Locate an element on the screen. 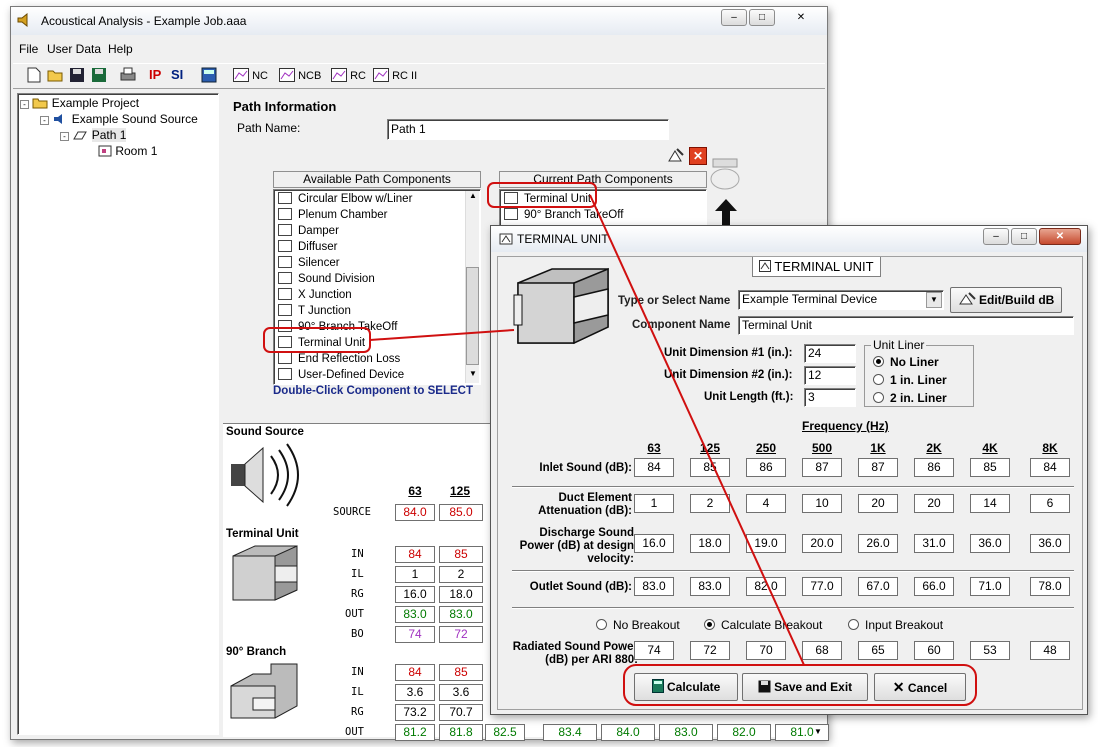 This screenshot has width=1098, height=747. component-name-input: Terminal Unit is located at coordinates (906, 325).